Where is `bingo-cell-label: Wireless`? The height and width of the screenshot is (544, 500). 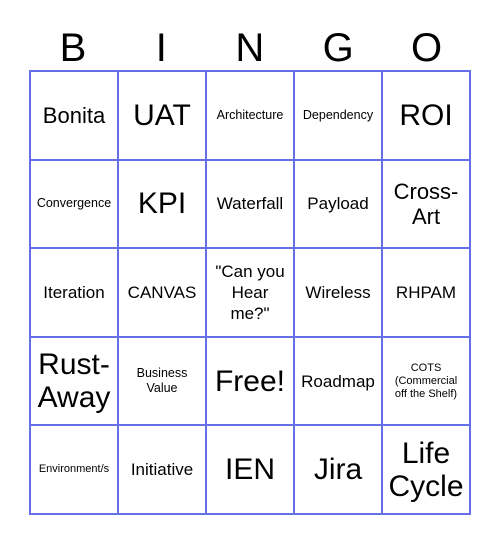 bingo-cell-label: Wireless is located at coordinates (338, 292).